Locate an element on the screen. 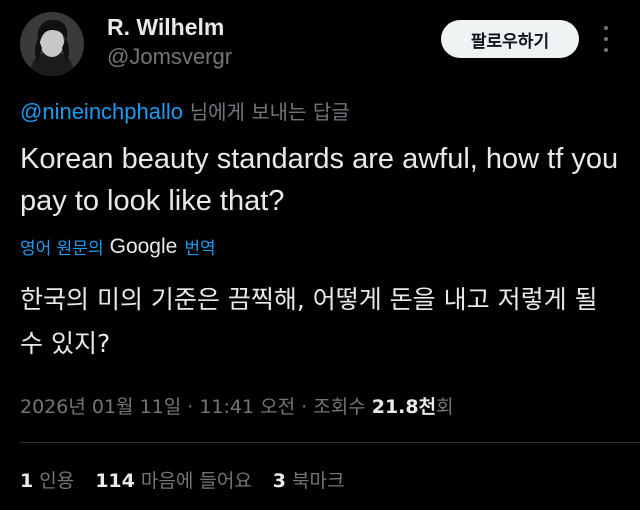  translated-text: 한국의 미의 기준은 끔찍해, 어떻게 돈을 내고 저렇게 될 수 있지? is located at coordinates (309, 321).